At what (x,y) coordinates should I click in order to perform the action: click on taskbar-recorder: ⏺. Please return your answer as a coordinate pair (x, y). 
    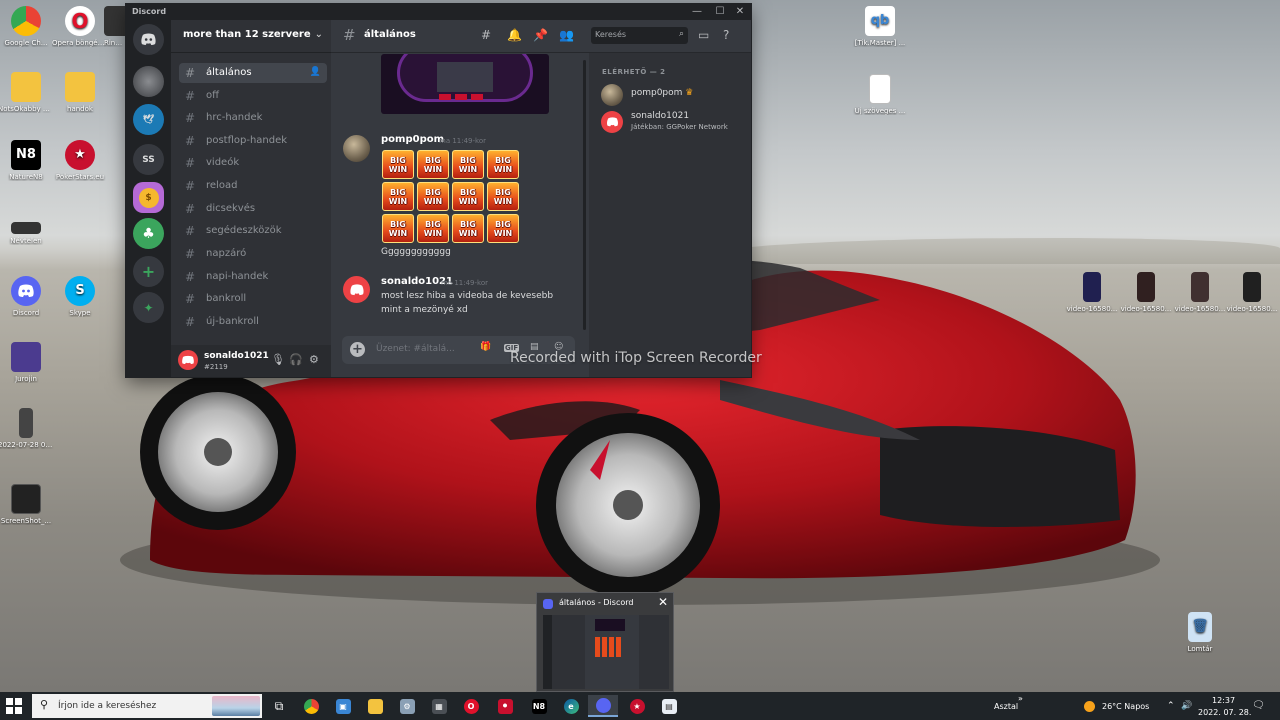
    Looking at the image, I should click on (505, 706).